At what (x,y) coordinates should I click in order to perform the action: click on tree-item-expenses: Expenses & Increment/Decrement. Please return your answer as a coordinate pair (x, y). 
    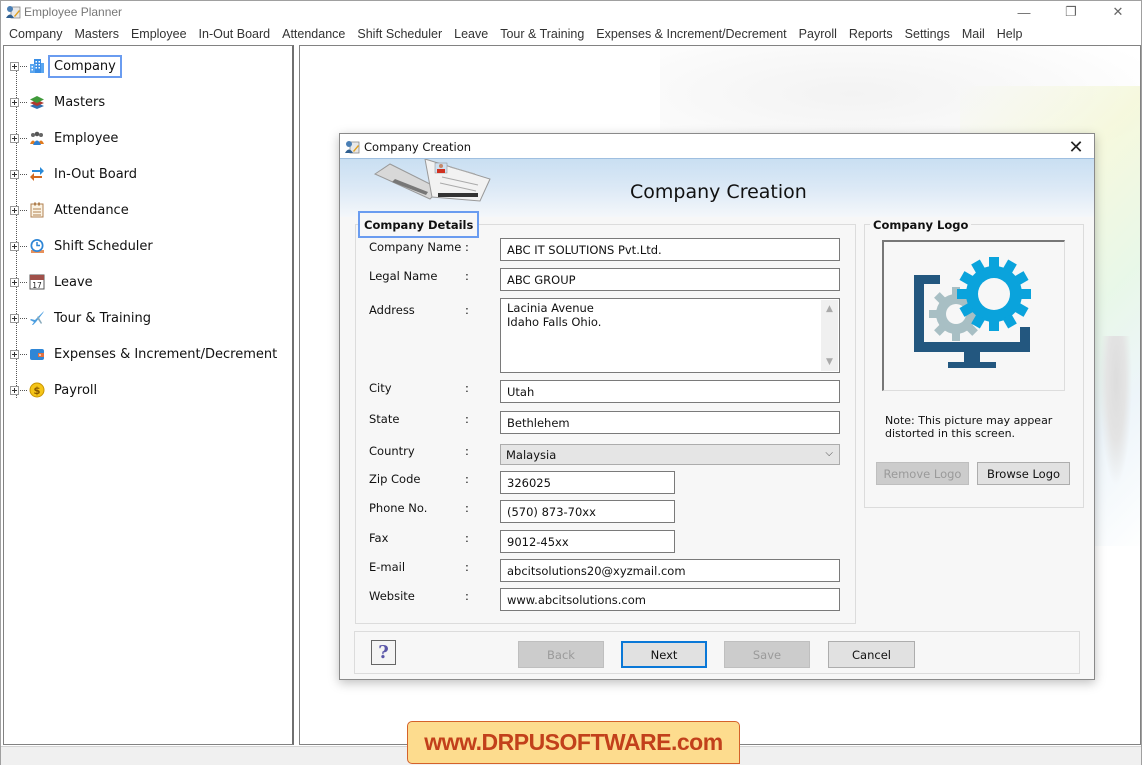
    Looking at the image, I should click on (146, 354).